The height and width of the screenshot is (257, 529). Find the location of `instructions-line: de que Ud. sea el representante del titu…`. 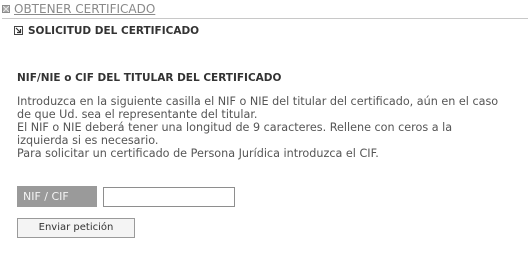

instructions-line: de que Ud. sea el representante del titu… is located at coordinates (137, 114).